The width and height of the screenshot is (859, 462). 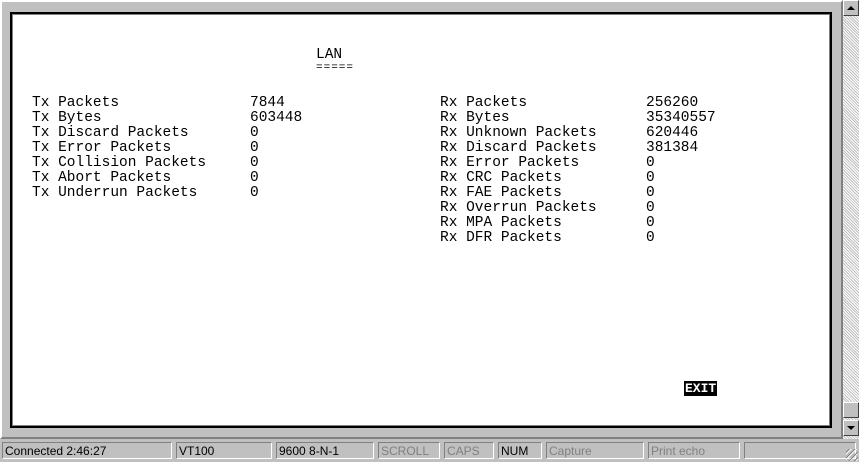 I want to click on scroll-down-button, so click(x=851, y=428).